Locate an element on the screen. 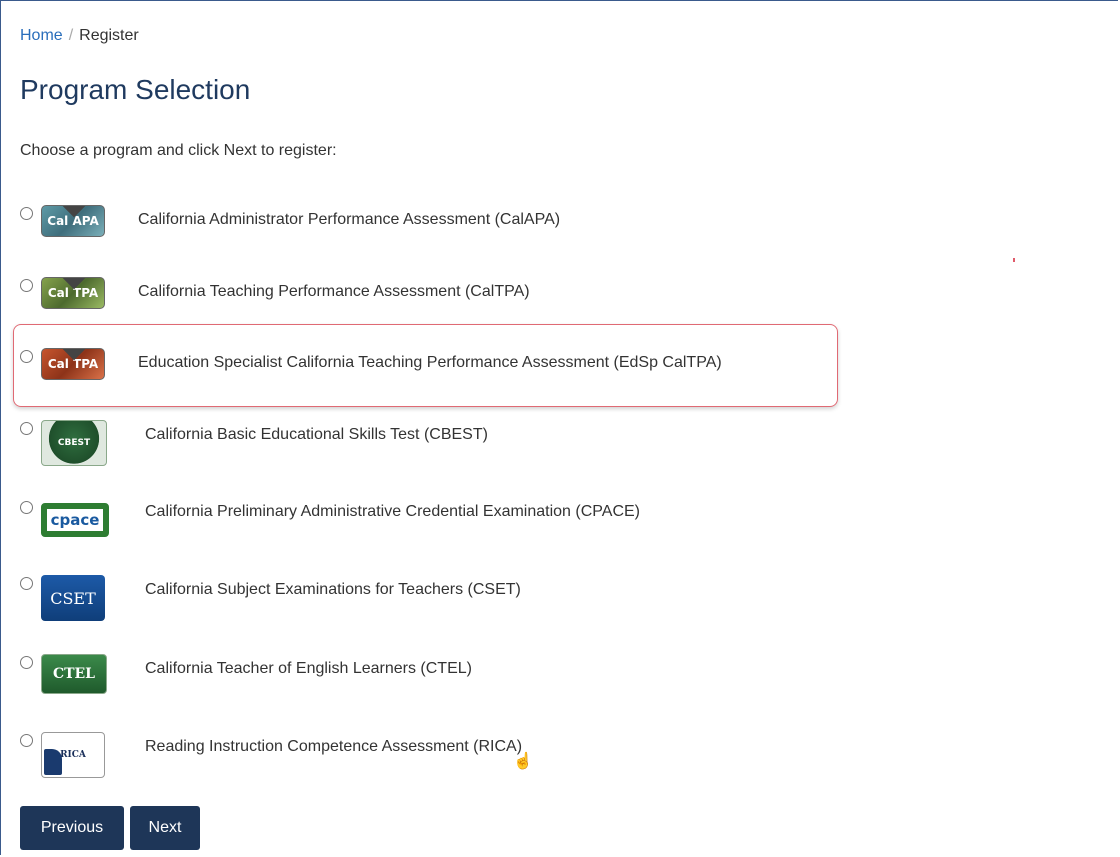  radio-rica is located at coordinates (26, 740).